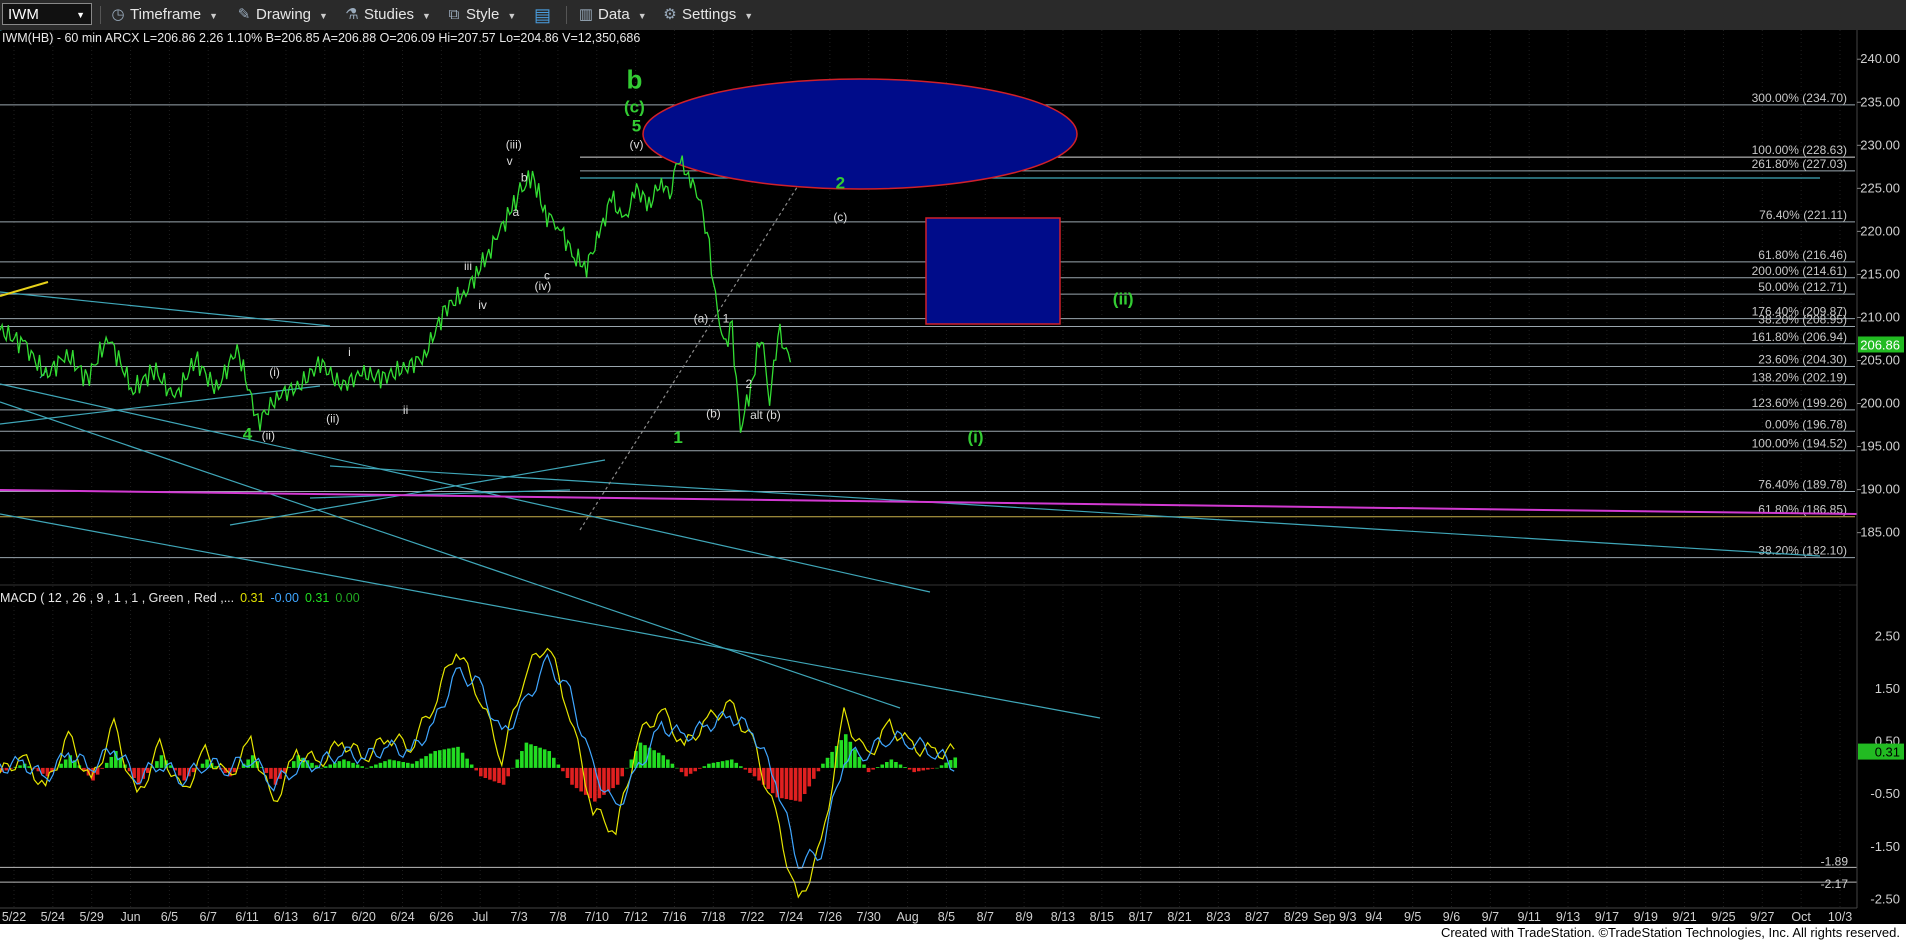  I want to click on macd-last-label: 0.31, so click(1887, 752).